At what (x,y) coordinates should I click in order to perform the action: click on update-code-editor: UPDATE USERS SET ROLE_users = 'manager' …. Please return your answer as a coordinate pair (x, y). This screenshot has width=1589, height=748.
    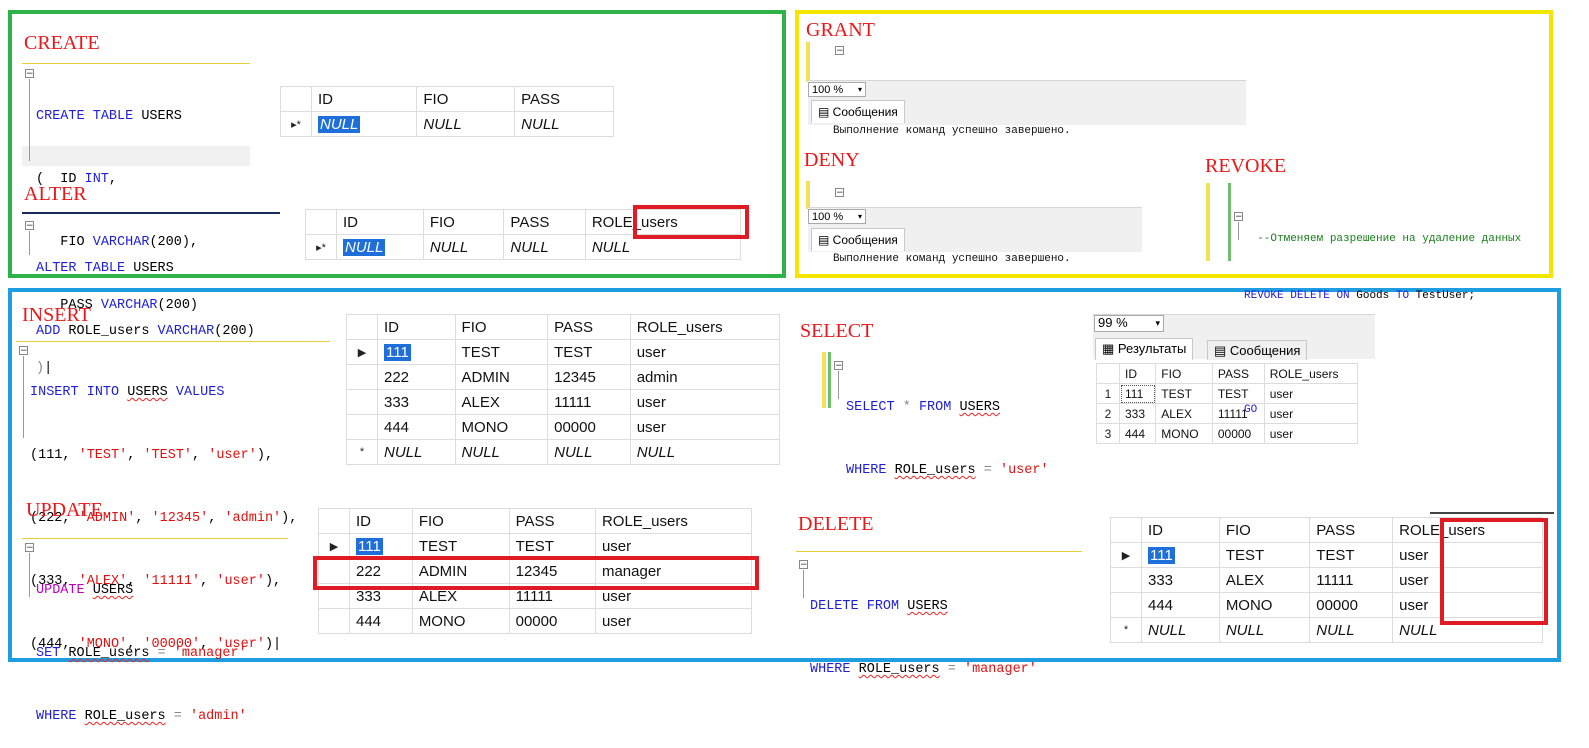
    Looking at the image, I should click on (141, 643).